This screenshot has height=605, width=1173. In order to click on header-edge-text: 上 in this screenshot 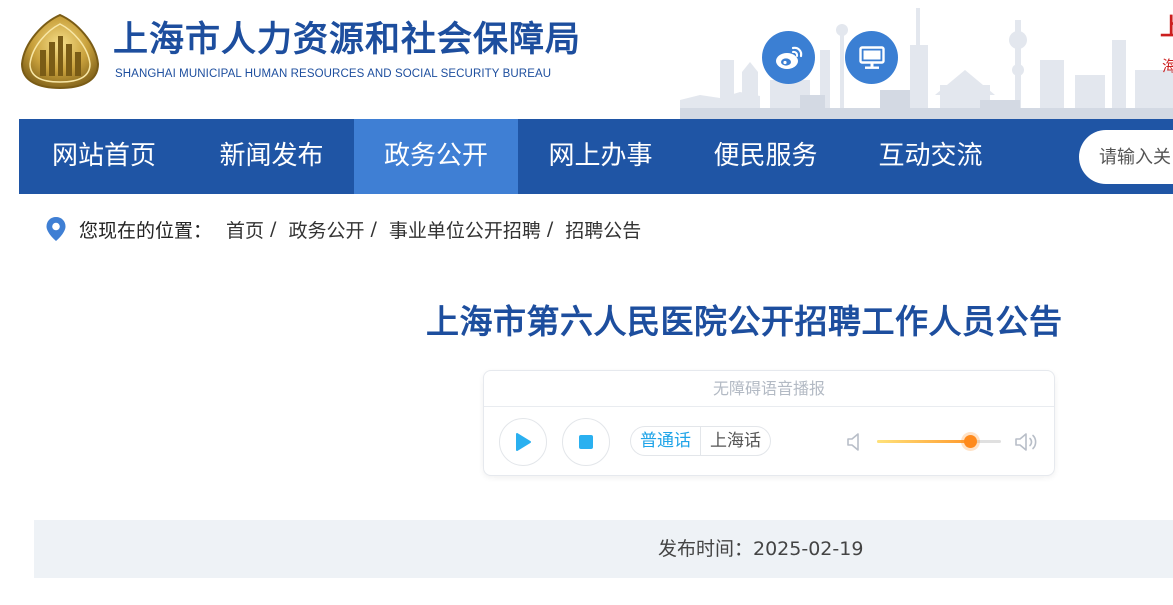, I will do `click(1166, 27)`.